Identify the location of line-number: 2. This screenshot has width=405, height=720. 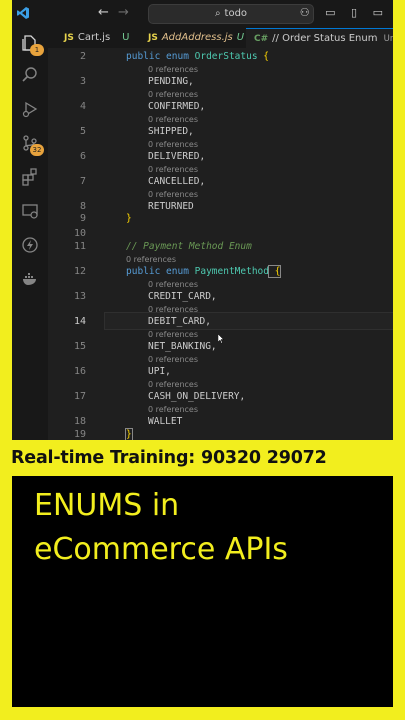
(82, 56).